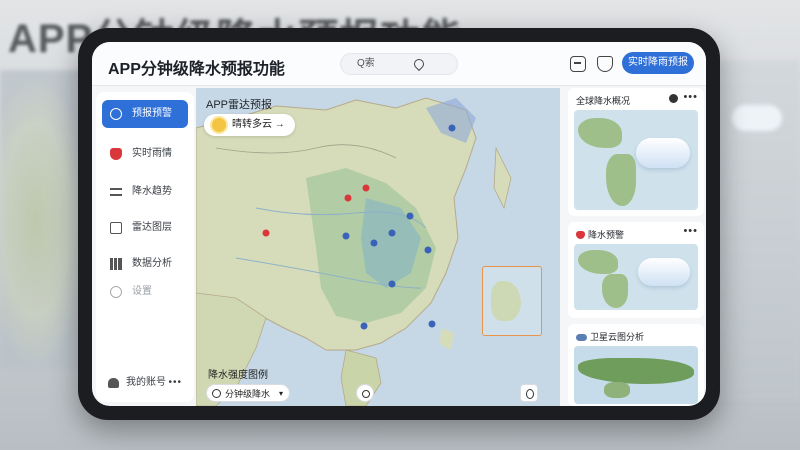 This screenshot has width=800, height=450. I want to click on background-map, so click(45, 220).